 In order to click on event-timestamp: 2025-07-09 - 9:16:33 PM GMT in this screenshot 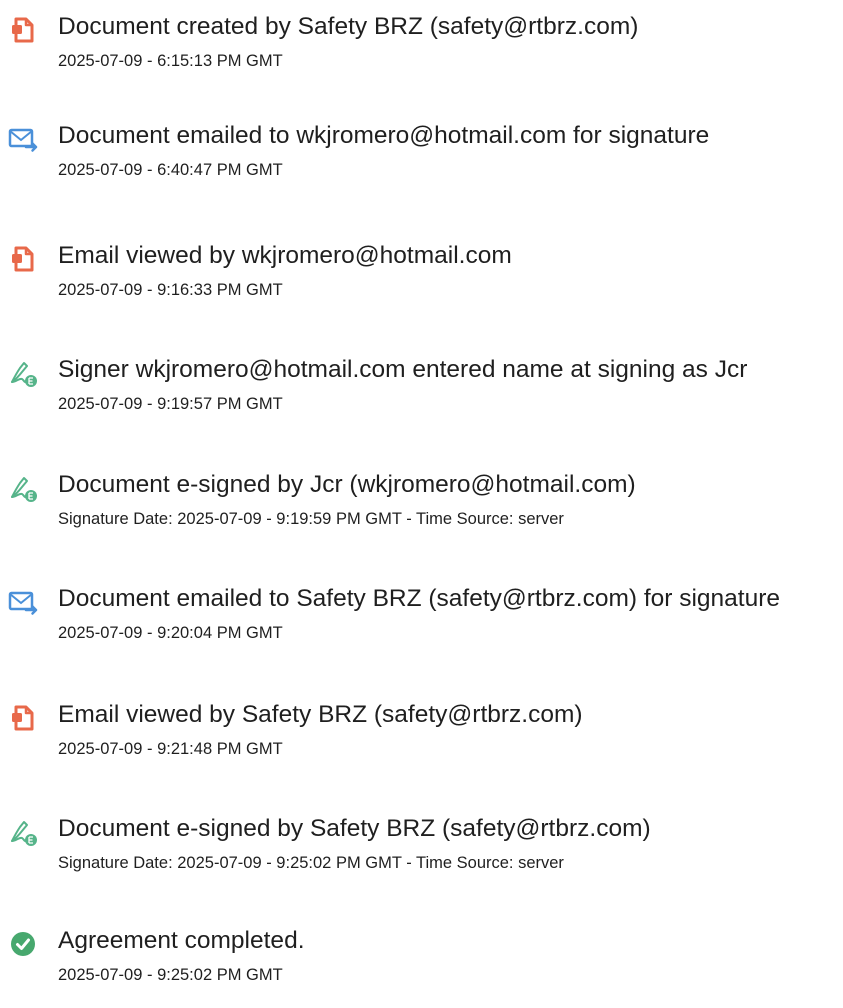, I will do `click(170, 290)`.